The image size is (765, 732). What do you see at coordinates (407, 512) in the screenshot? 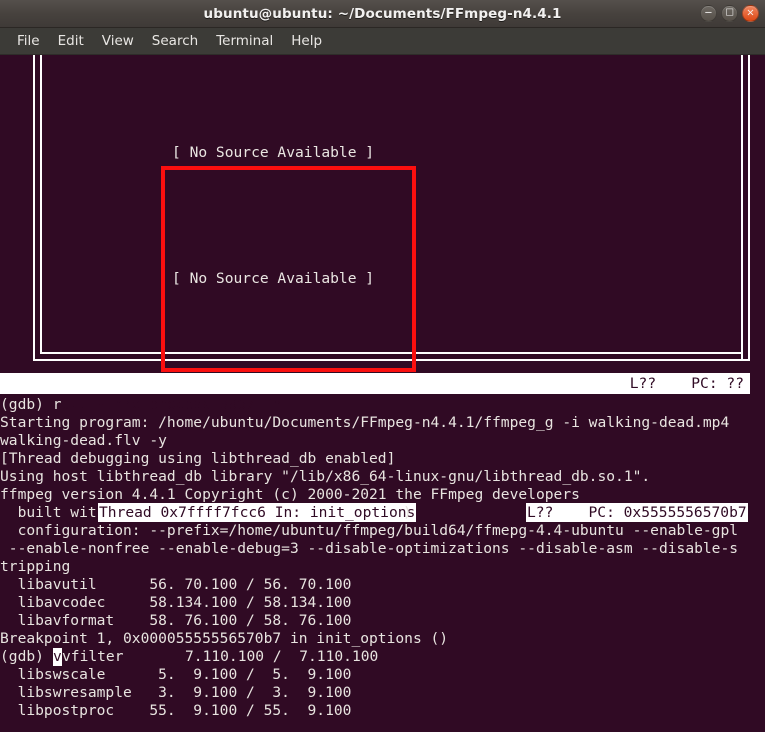
I see `overlay-thread-tail: )` at bounding box center [407, 512].